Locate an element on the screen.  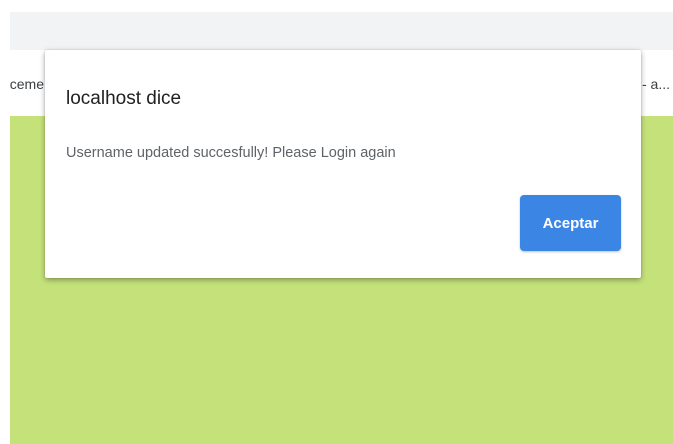
bookmark-item-left: ceme is located at coordinates (27, 84).